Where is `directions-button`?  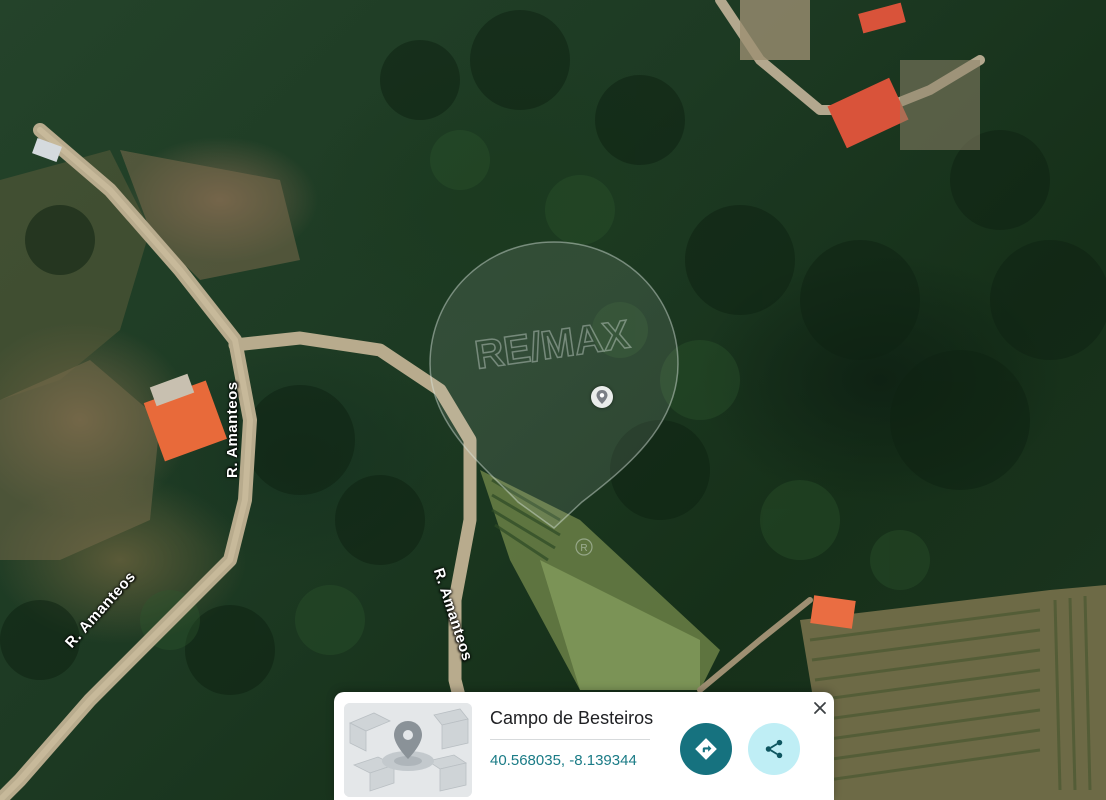
directions-button is located at coordinates (706, 749).